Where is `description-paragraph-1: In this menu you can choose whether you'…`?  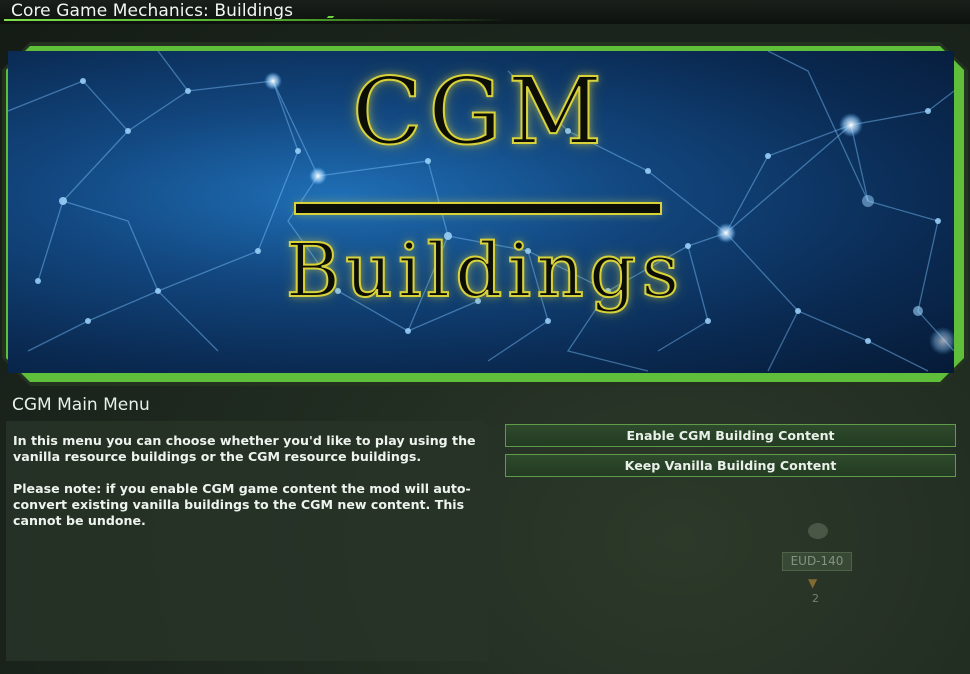 description-paragraph-1: In this menu you can choose whether you'… is located at coordinates (244, 448).